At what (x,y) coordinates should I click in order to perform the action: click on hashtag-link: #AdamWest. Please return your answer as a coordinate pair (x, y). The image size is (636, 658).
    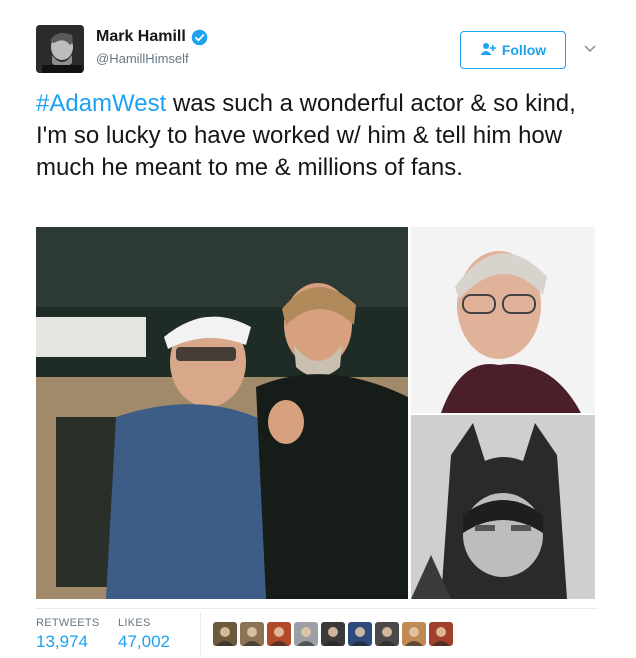
    Looking at the image, I should click on (101, 103).